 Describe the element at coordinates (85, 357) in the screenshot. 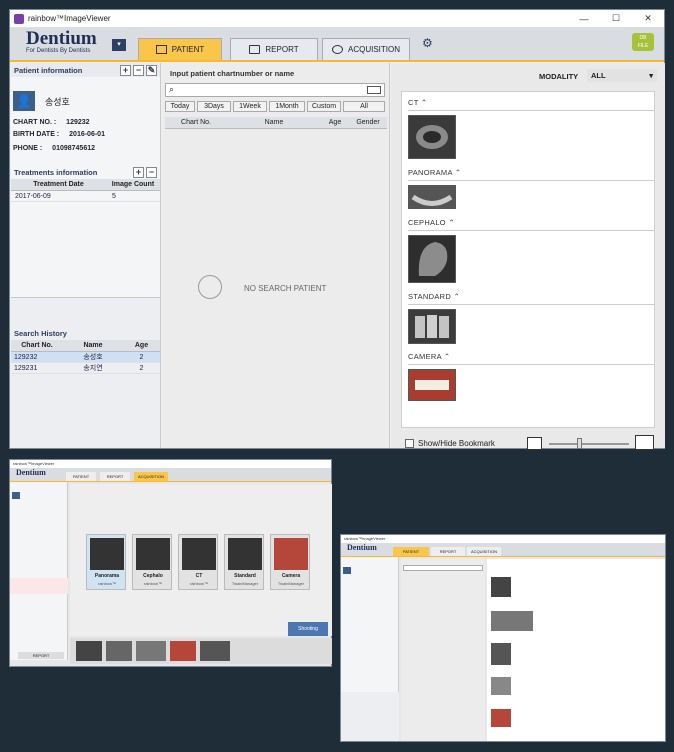

I see `table-row: 129232 송성호 2` at that location.